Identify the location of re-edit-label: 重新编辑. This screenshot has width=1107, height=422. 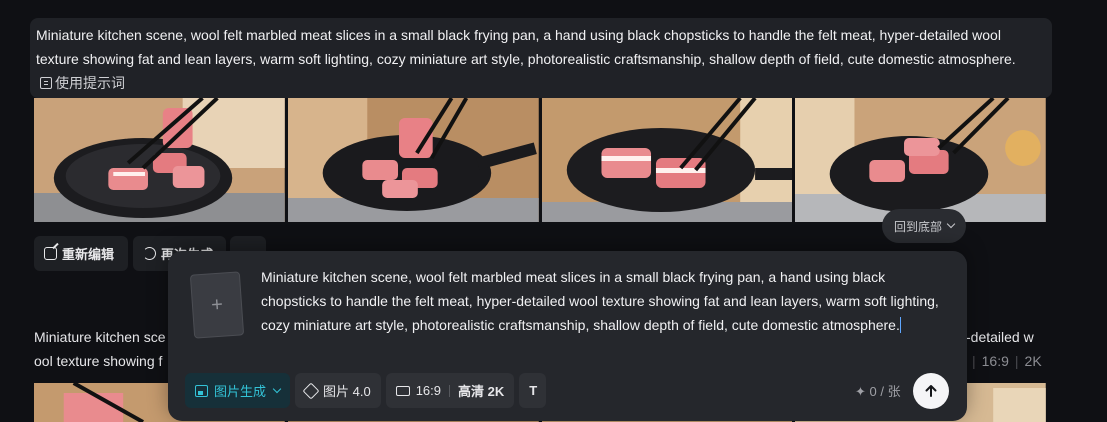
(88, 254).